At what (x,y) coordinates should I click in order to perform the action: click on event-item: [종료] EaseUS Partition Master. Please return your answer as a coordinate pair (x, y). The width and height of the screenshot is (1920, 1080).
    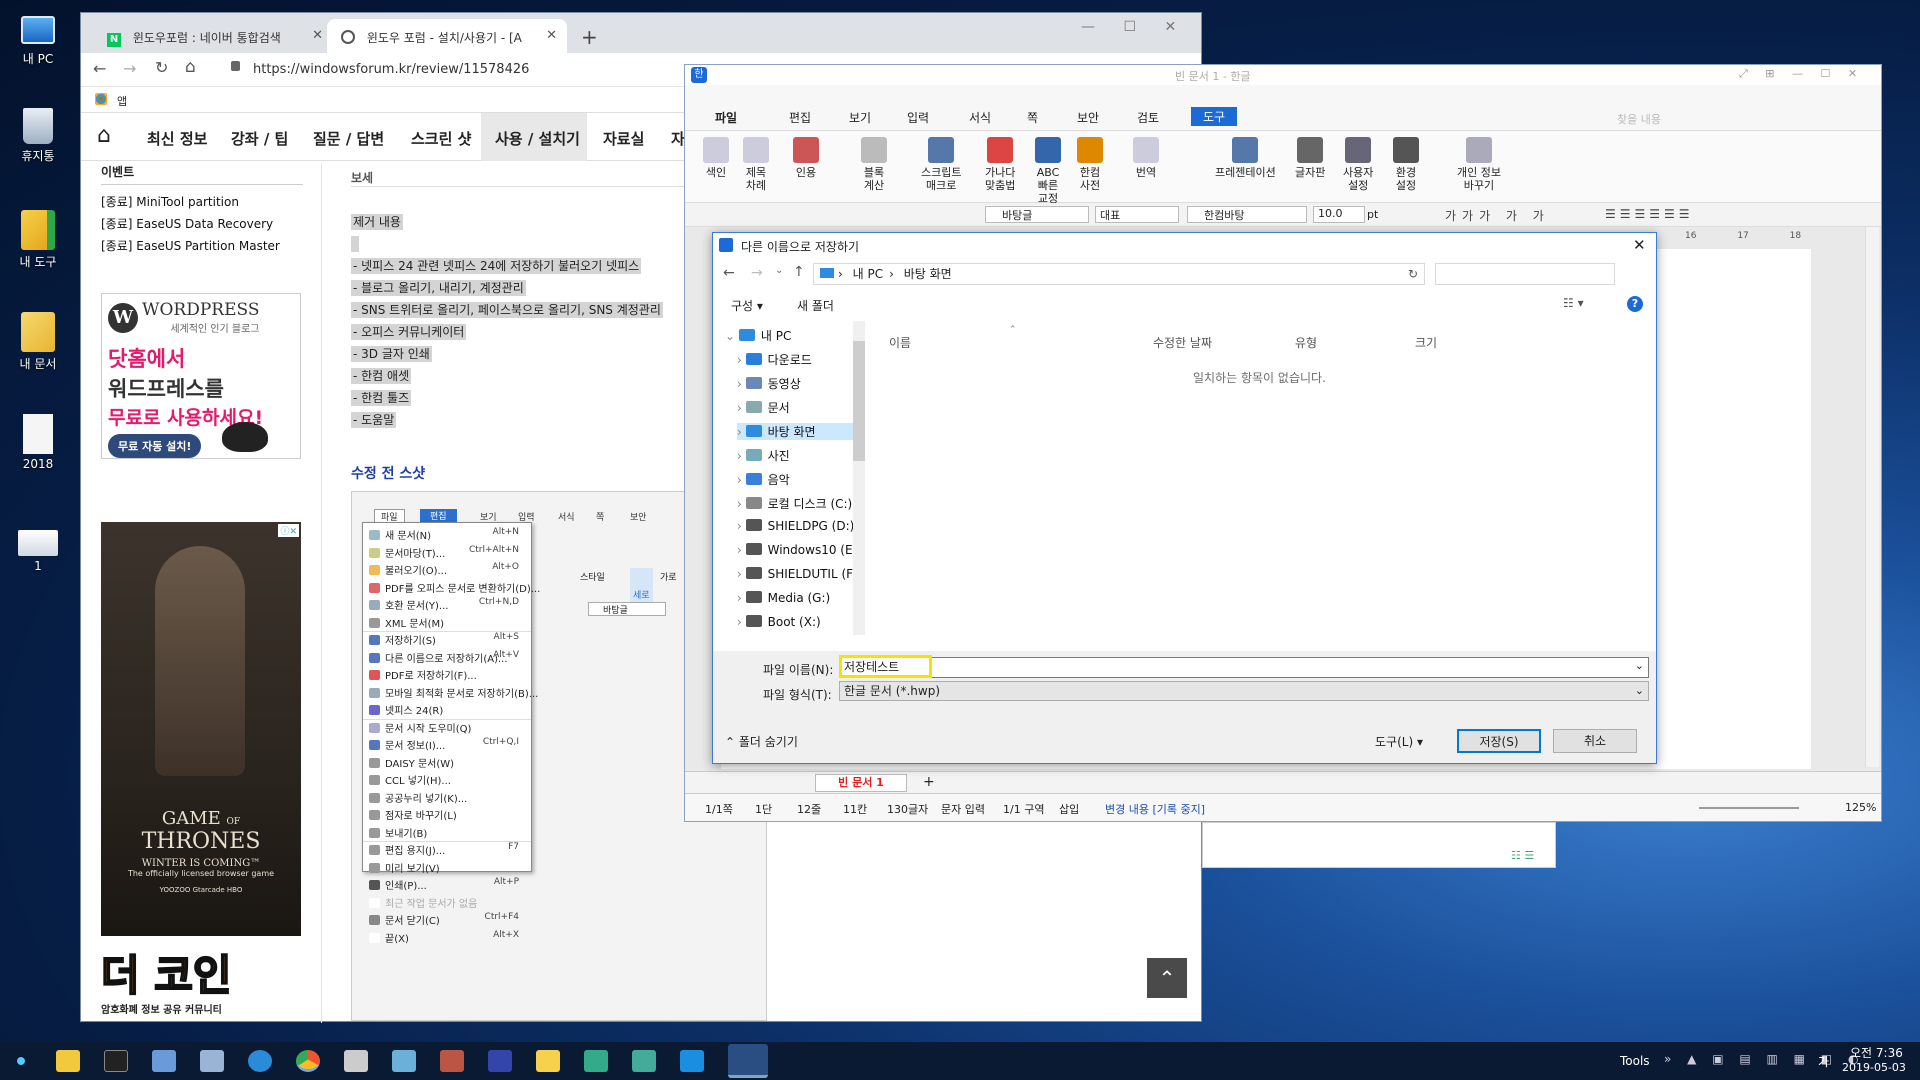
    Looking at the image, I should click on (202, 245).